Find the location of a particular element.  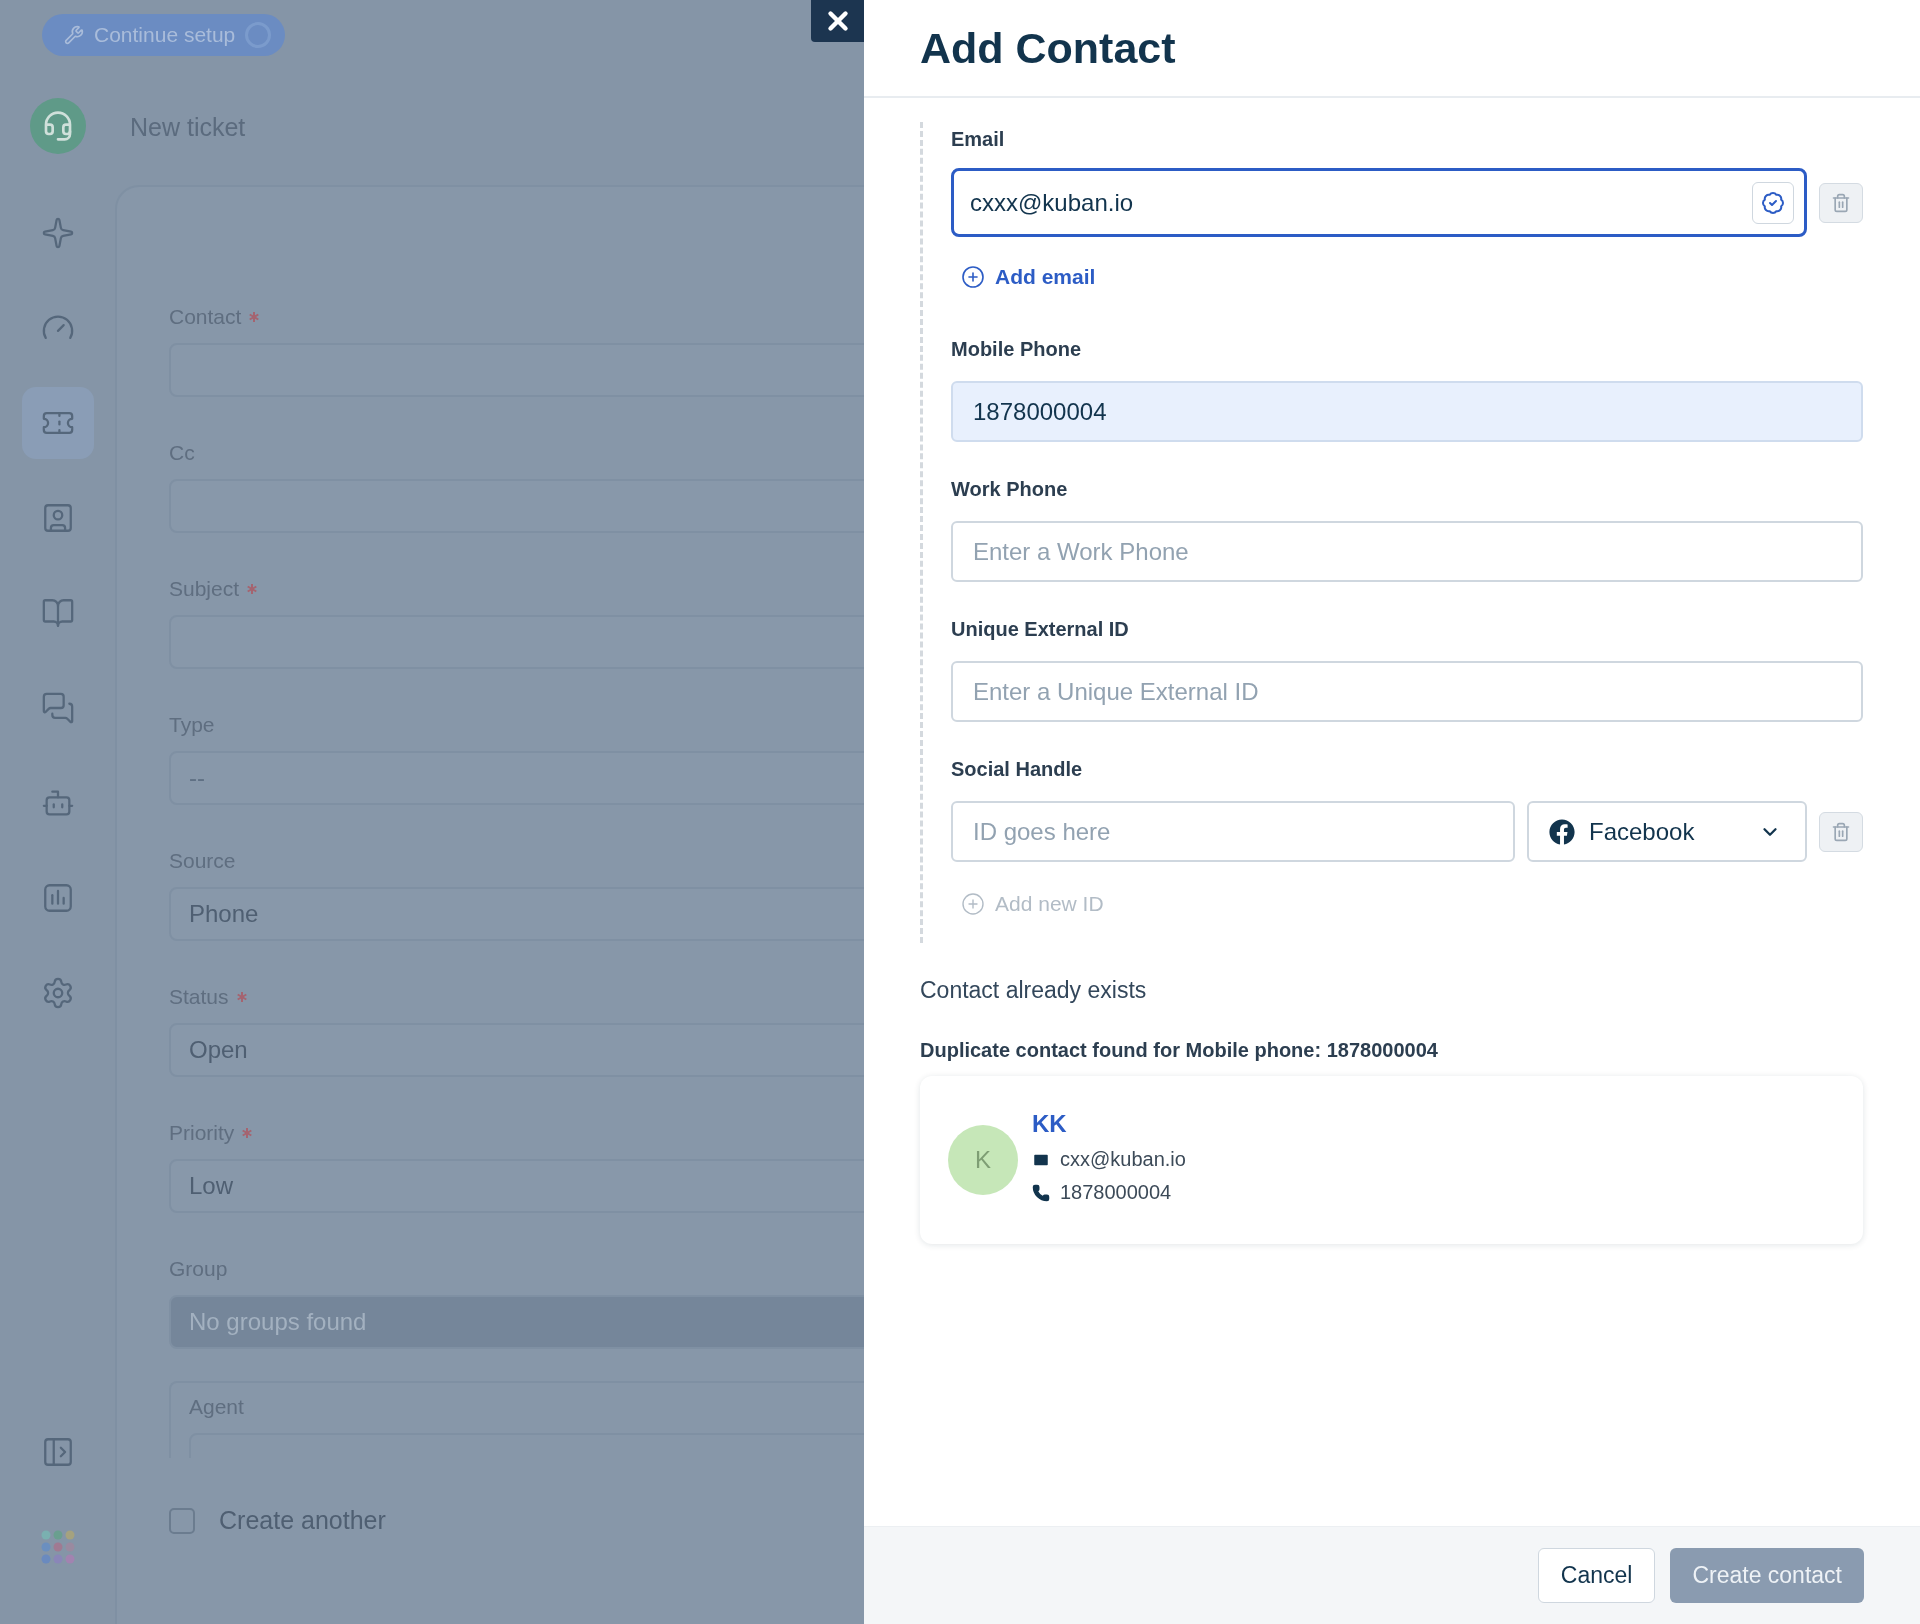

network-select: Facebook is located at coordinates (1667, 831).